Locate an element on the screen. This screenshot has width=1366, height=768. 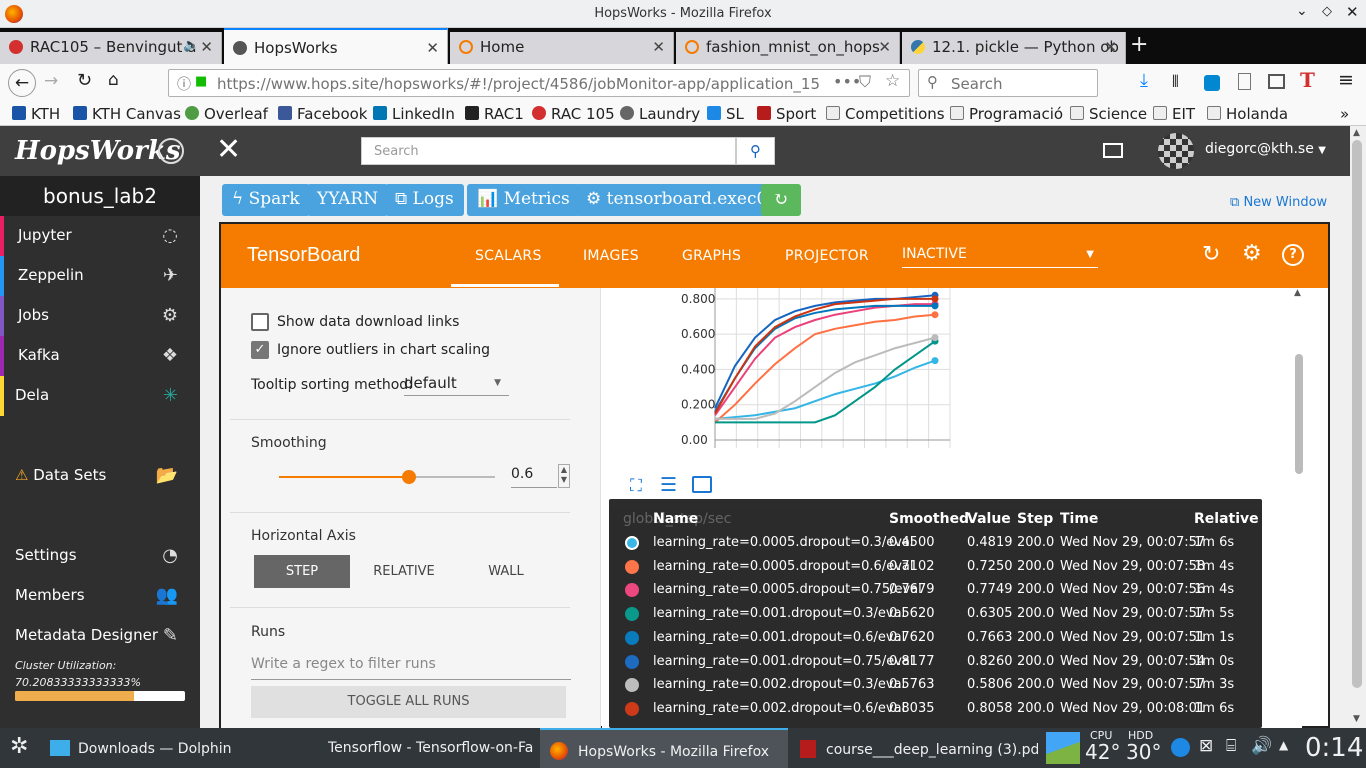
bookmark-folder: EIT is located at coordinates (1174, 114).